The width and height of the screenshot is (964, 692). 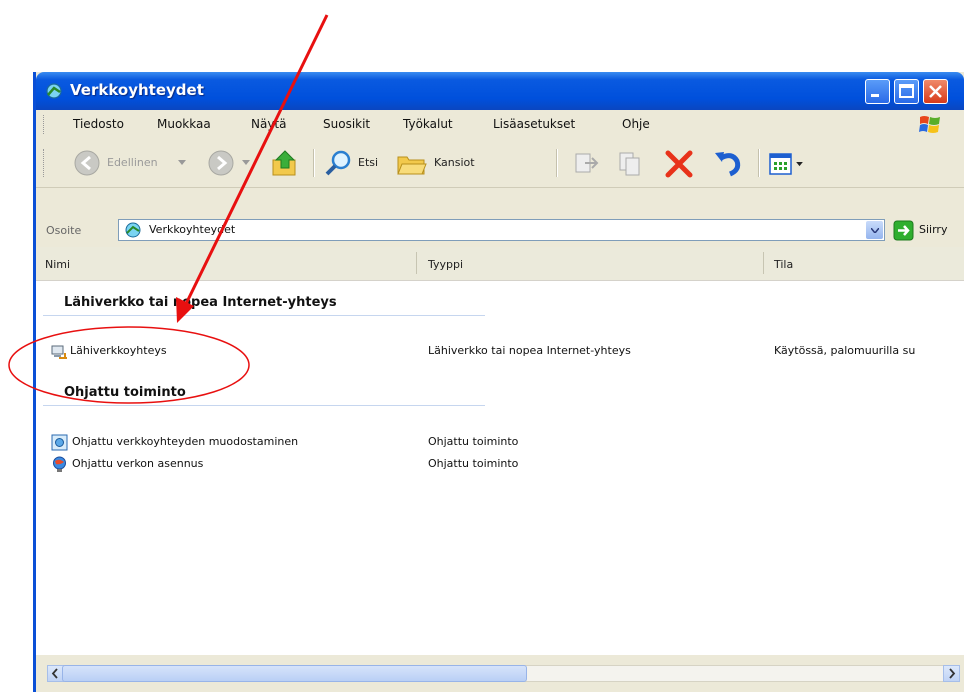 I want to click on search-label: Etsi, so click(x=368, y=162).